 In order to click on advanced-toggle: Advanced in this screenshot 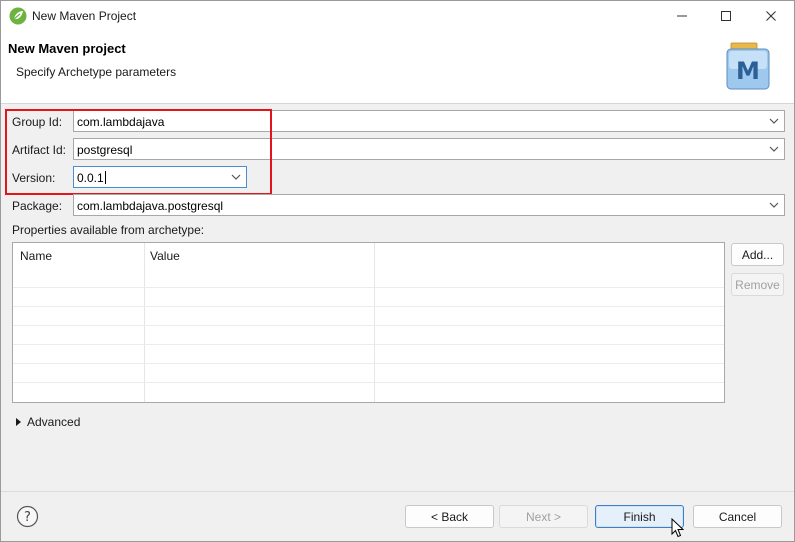, I will do `click(47, 422)`.